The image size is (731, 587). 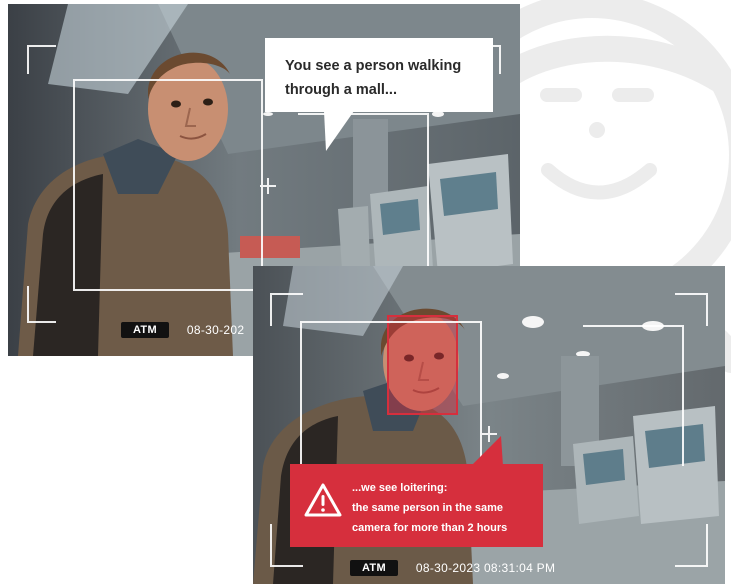 I want to click on camera-osd-second: ATM 08-30-2023 08:31:04 PM, so click(x=452, y=568).